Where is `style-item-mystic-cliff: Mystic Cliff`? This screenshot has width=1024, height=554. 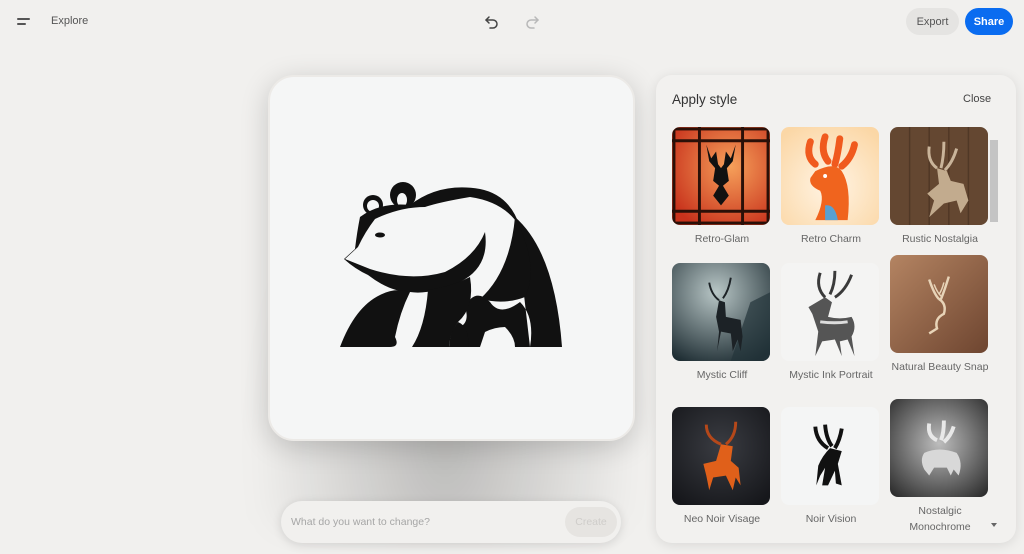 style-item-mystic-cliff: Mystic Cliff is located at coordinates (722, 323).